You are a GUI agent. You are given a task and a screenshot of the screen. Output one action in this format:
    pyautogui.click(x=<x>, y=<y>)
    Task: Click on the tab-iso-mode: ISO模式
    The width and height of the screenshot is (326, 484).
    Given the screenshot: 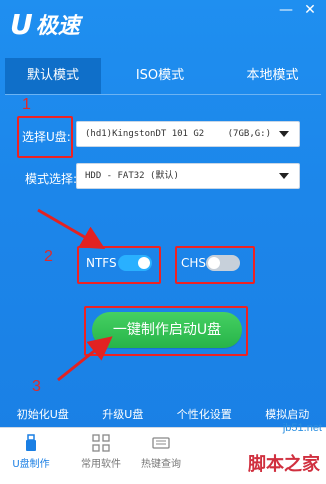 What is the action you would take?
    pyautogui.click(x=160, y=76)
    